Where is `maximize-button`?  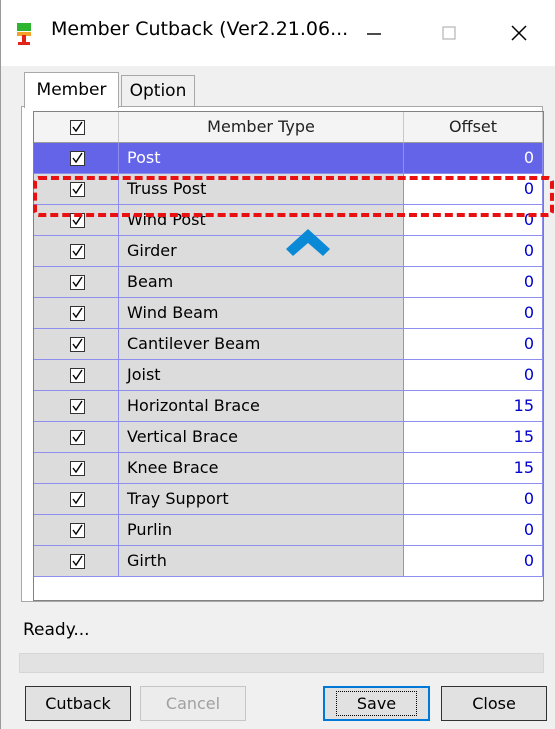 maximize-button is located at coordinates (449, 33).